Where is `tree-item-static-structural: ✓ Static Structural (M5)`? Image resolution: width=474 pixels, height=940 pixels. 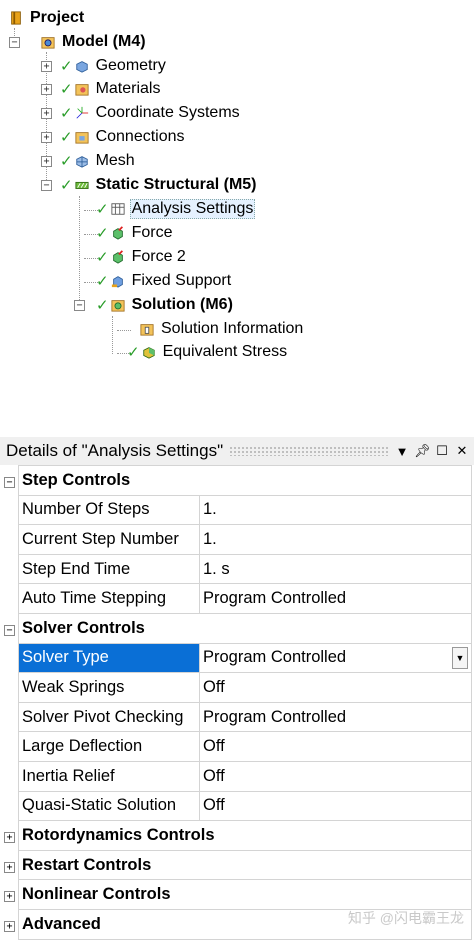
tree-item-static-structural: ✓ Static Structural (M5) is located at coordinates (159, 185).